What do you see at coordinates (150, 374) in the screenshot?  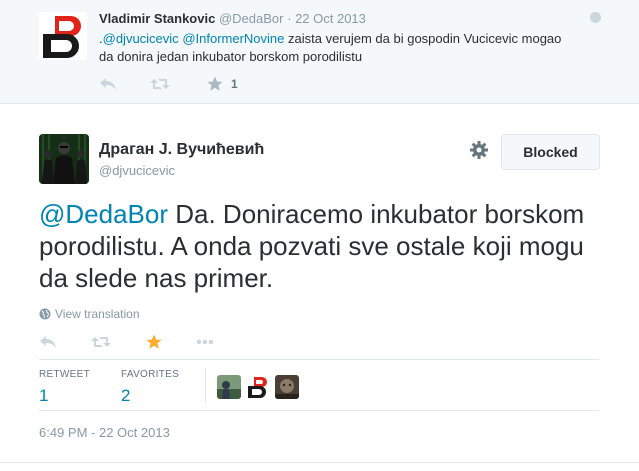 I see `favorites-stat-label: FAVORITES` at bounding box center [150, 374].